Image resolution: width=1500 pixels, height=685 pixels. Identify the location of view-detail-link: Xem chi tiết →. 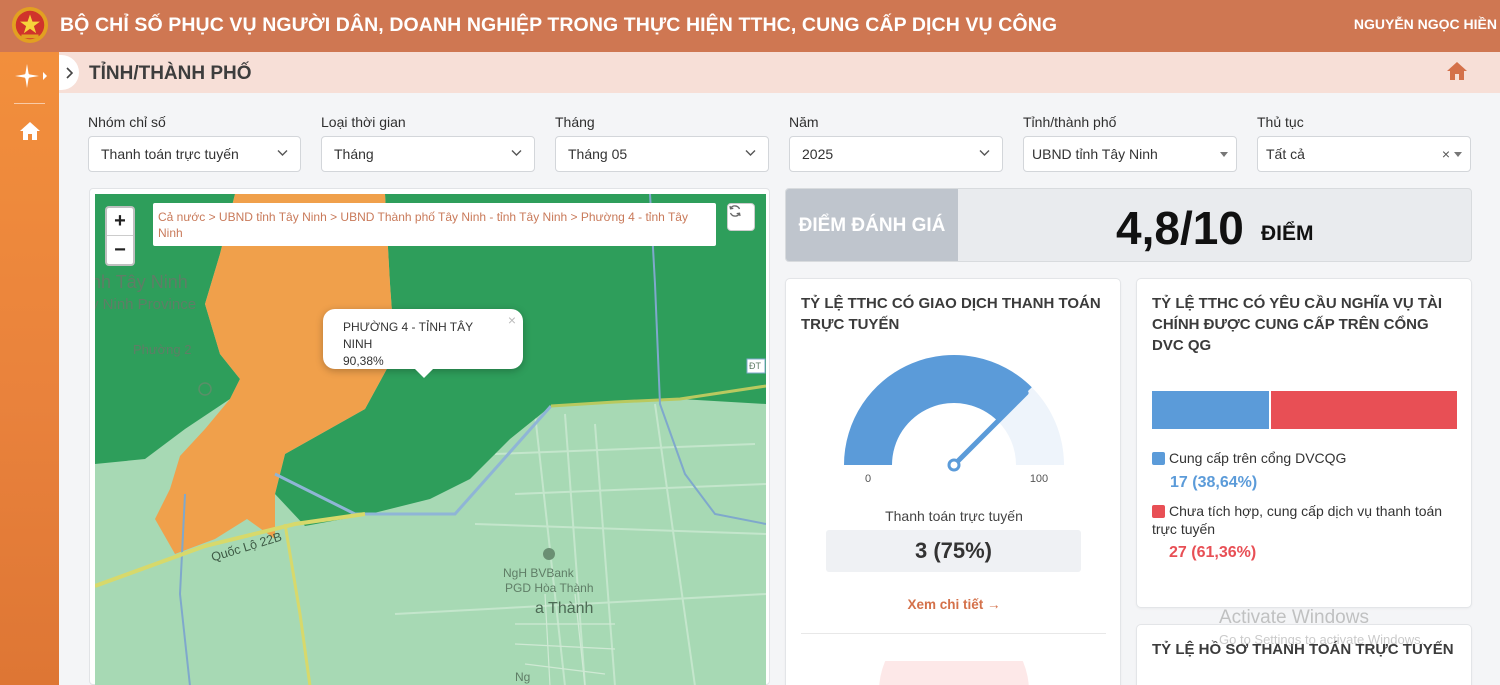
(954, 604).